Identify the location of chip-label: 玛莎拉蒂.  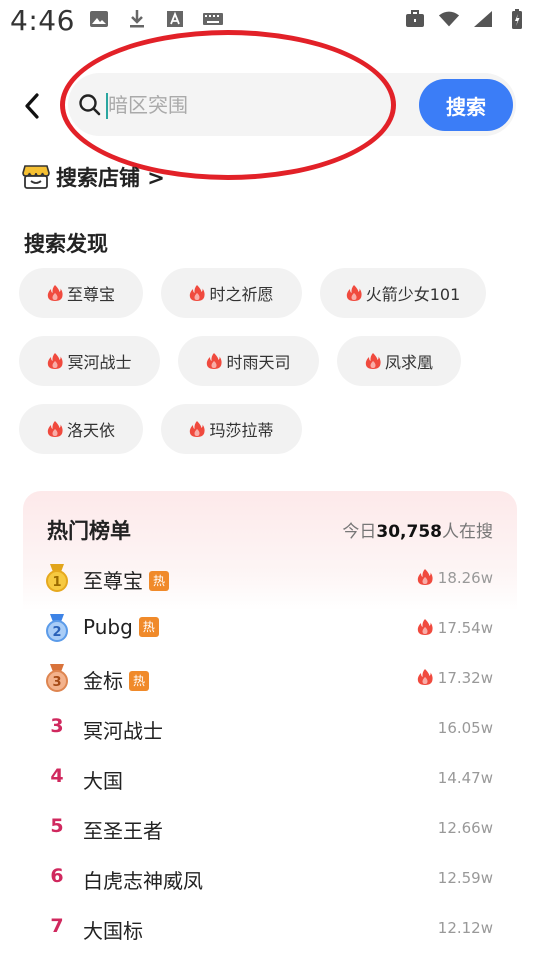
(241, 430).